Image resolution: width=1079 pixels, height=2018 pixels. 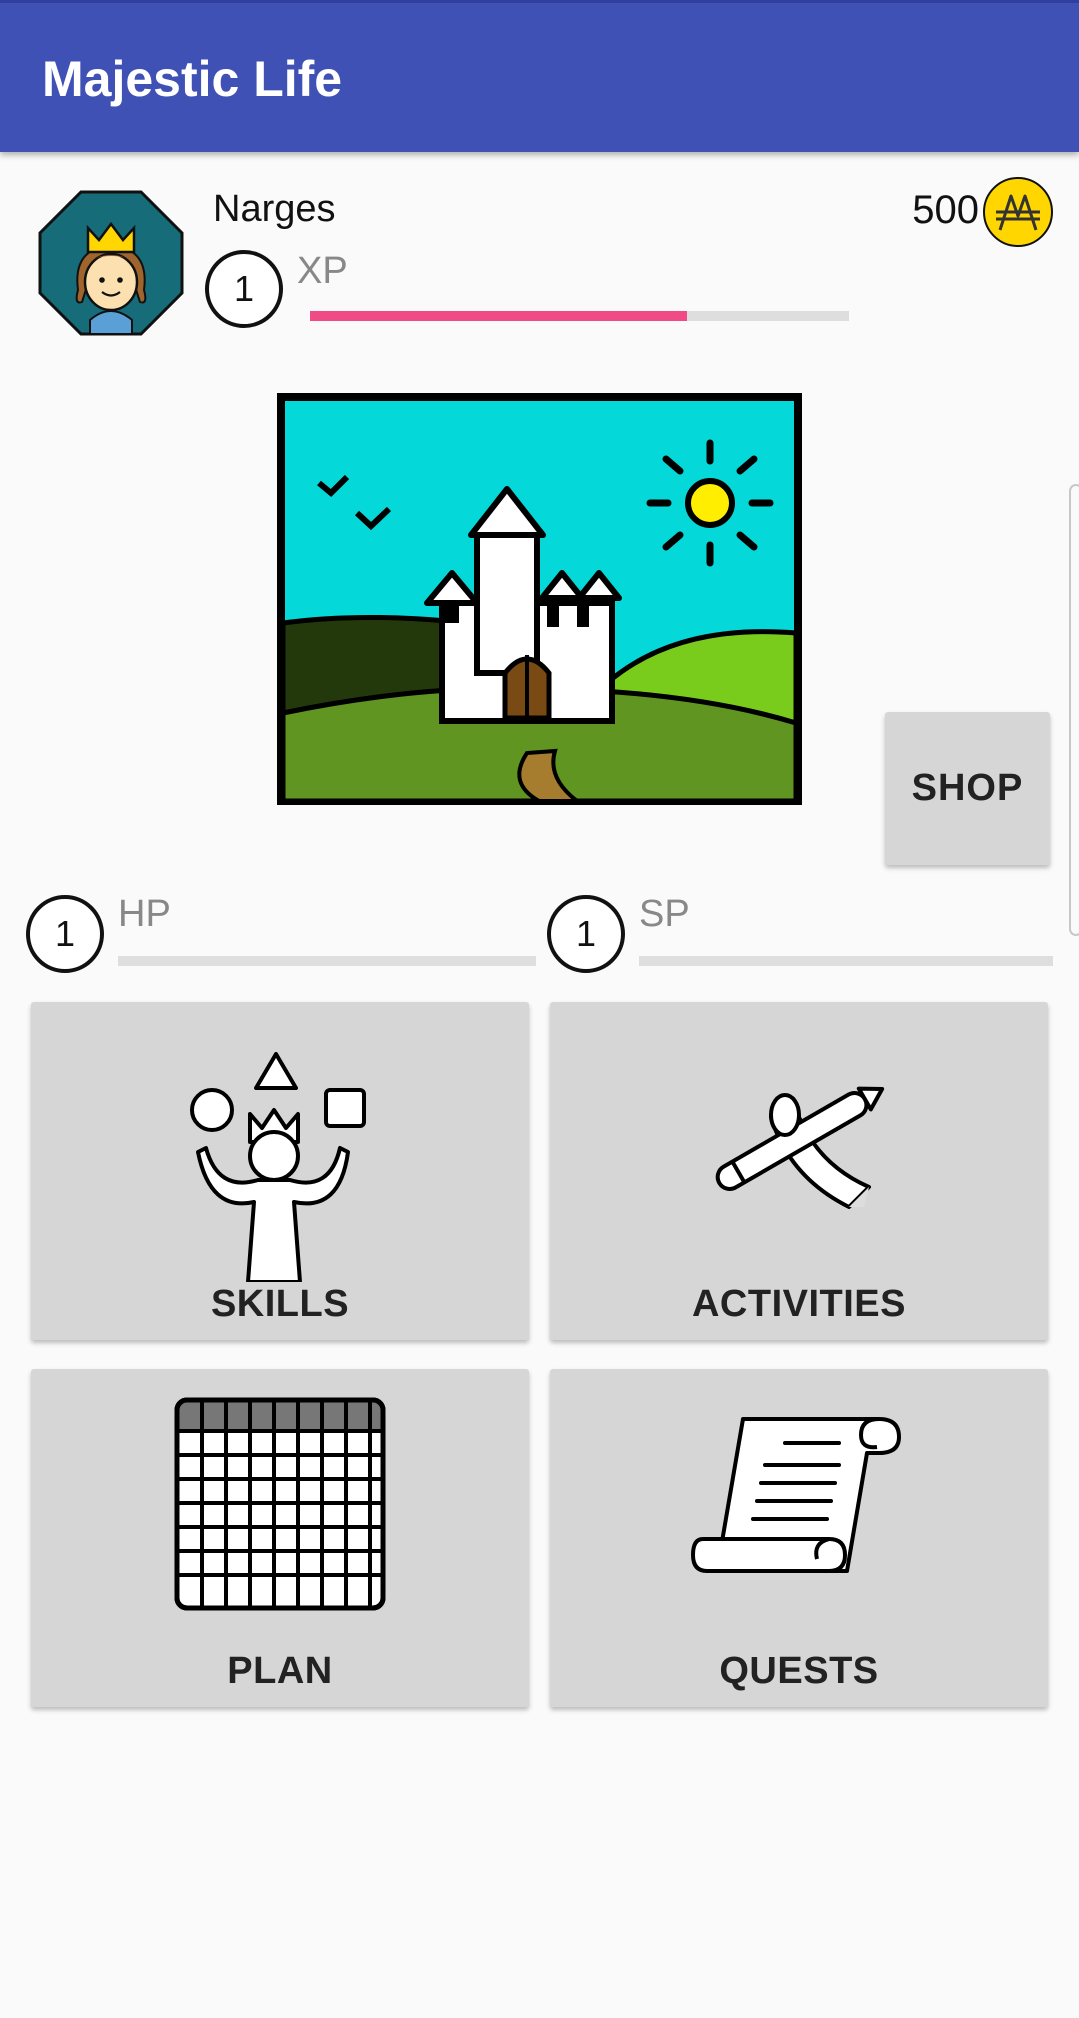 What do you see at coordinates (539, 76) in the screenshot?
I see `app-bar: Majestic Life` at bounding box center [539, 76].